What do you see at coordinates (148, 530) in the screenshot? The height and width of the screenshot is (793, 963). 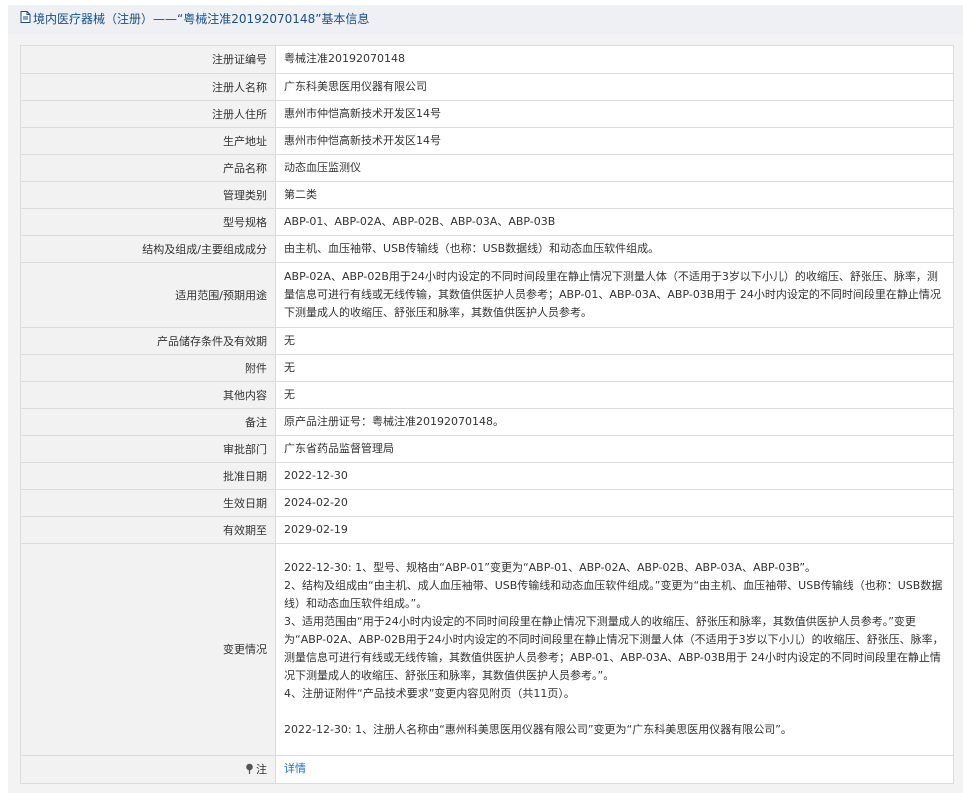 I see `row-label: 有效期至` at bounding box center [148, 530].